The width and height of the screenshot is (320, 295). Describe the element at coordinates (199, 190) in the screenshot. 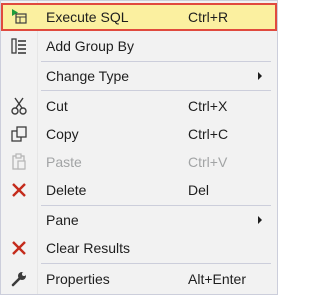

I see `menu-item-shortcut: Del` at that location.